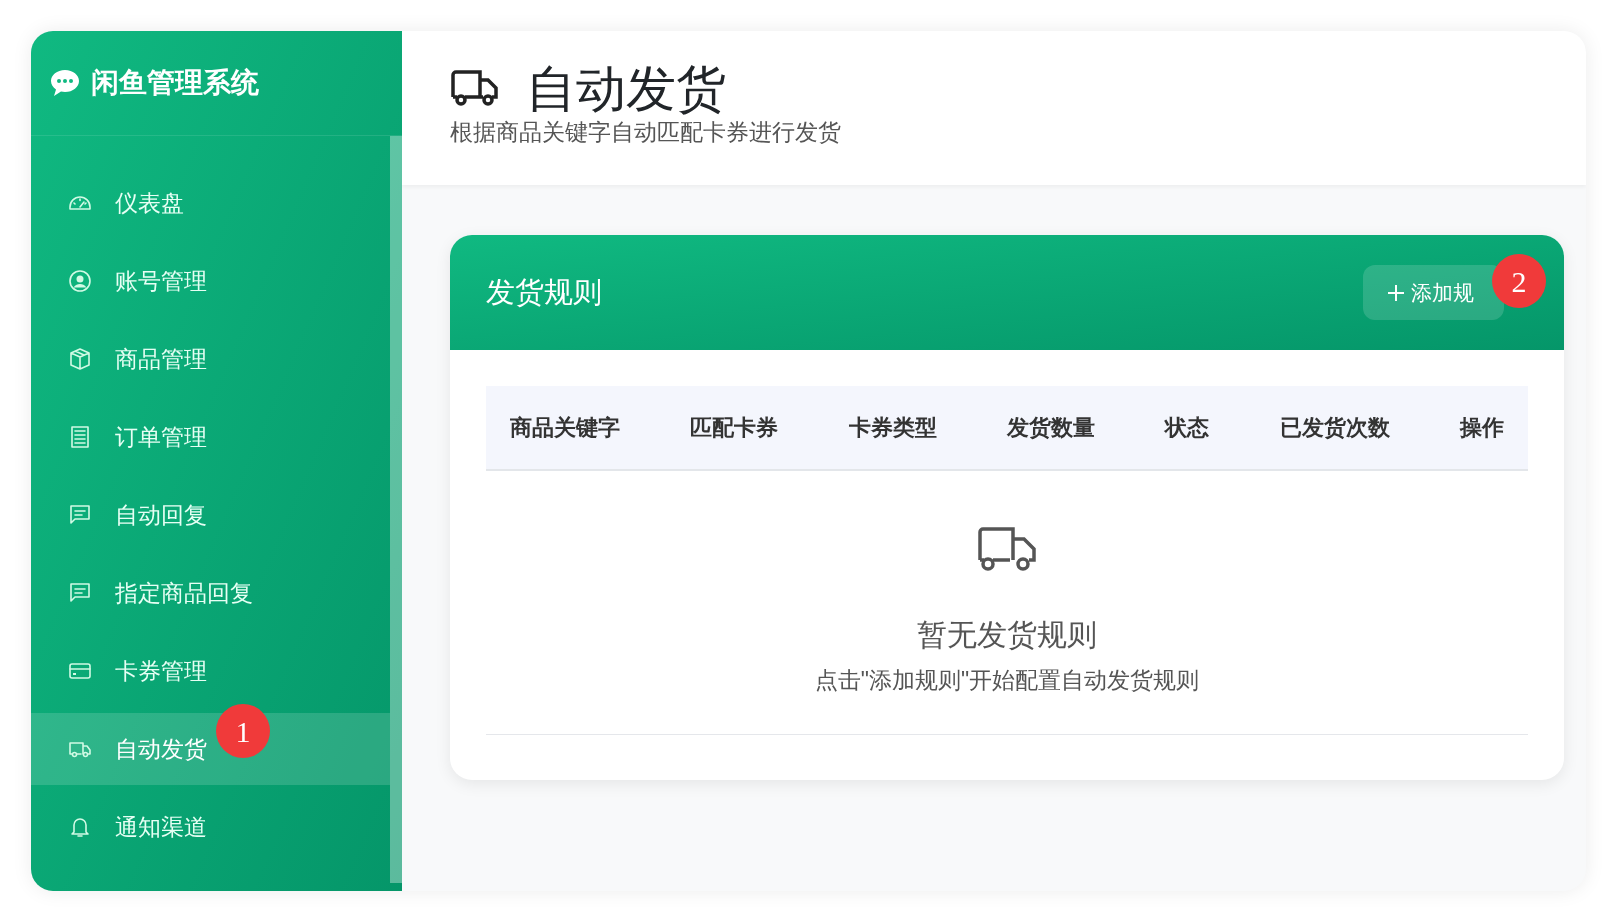 The height and width of the screenshot is (923, 1618). I want to click on receipt-icon, so click(80, 437).